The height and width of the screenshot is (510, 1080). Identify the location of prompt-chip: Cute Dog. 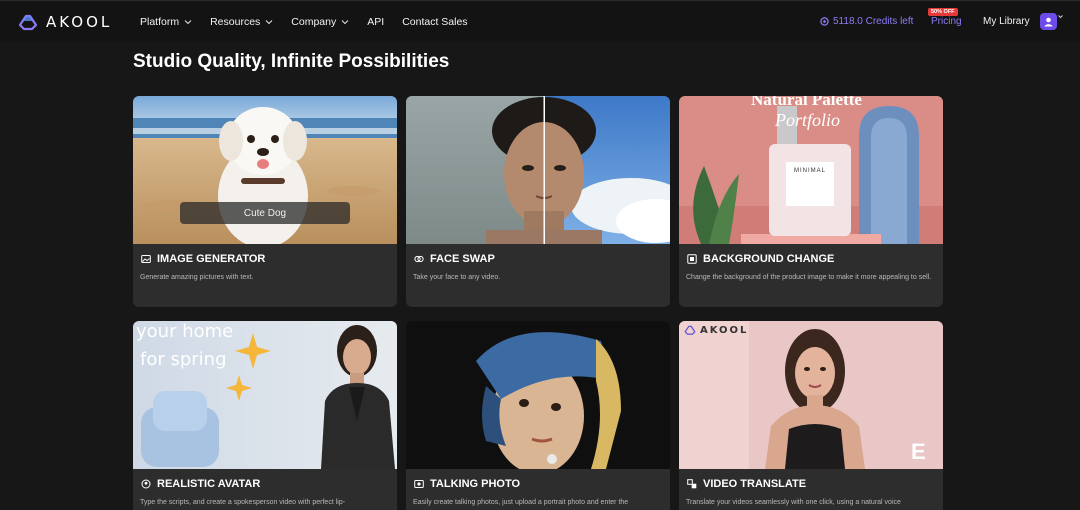
(265, 213).